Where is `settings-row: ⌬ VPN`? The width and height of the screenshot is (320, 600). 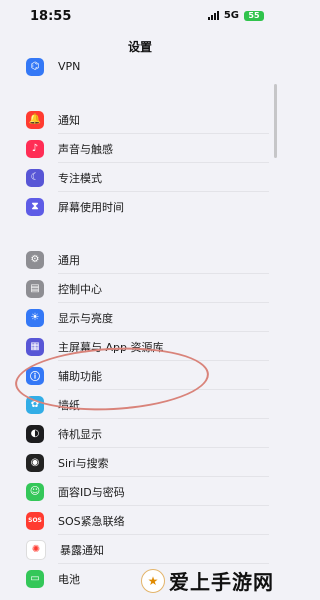
settings-row: ⌬ VPN is located at coordinates (143, 66).